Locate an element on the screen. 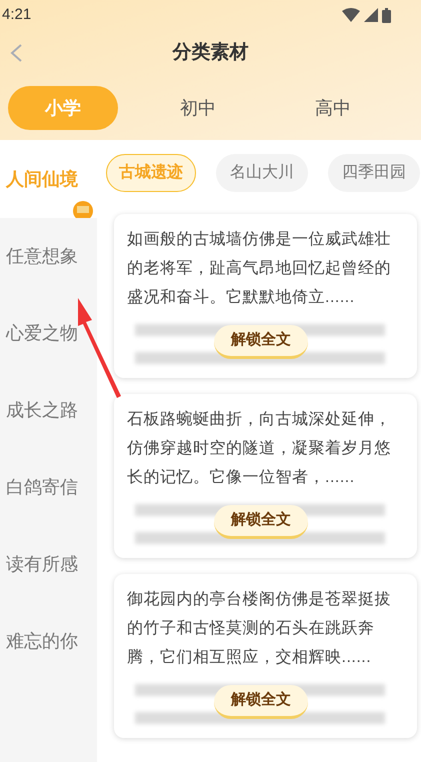 This screenshot has width=421, height=762. level-tab: 高中 is located at coordinates (333, 108).